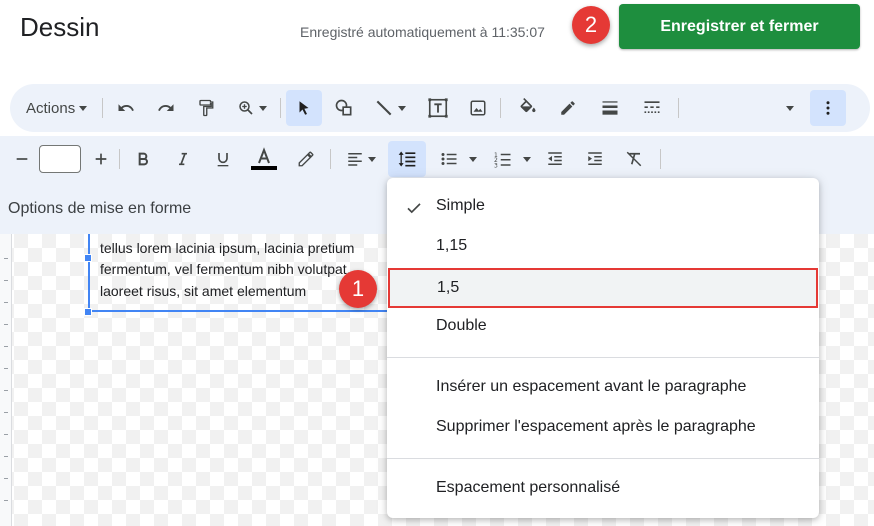 The image size is (874, 526). I want to click on menu-item-custom-spacing: Espacement personnalisé, so click(603, 489).